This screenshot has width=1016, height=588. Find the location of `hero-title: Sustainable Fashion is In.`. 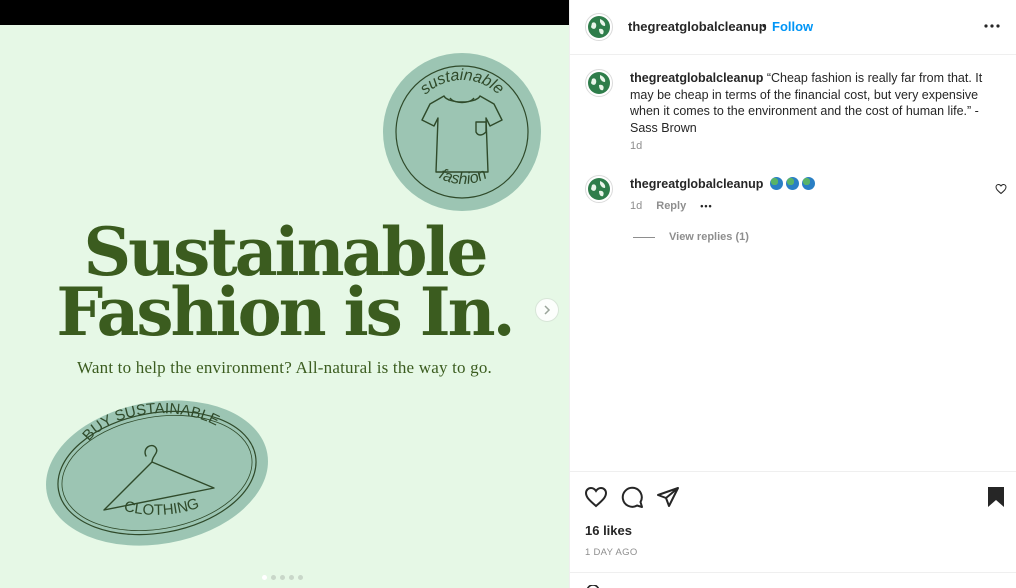

hero-title: Sustainable Fashion is In. is located at coordinates (284, 285).